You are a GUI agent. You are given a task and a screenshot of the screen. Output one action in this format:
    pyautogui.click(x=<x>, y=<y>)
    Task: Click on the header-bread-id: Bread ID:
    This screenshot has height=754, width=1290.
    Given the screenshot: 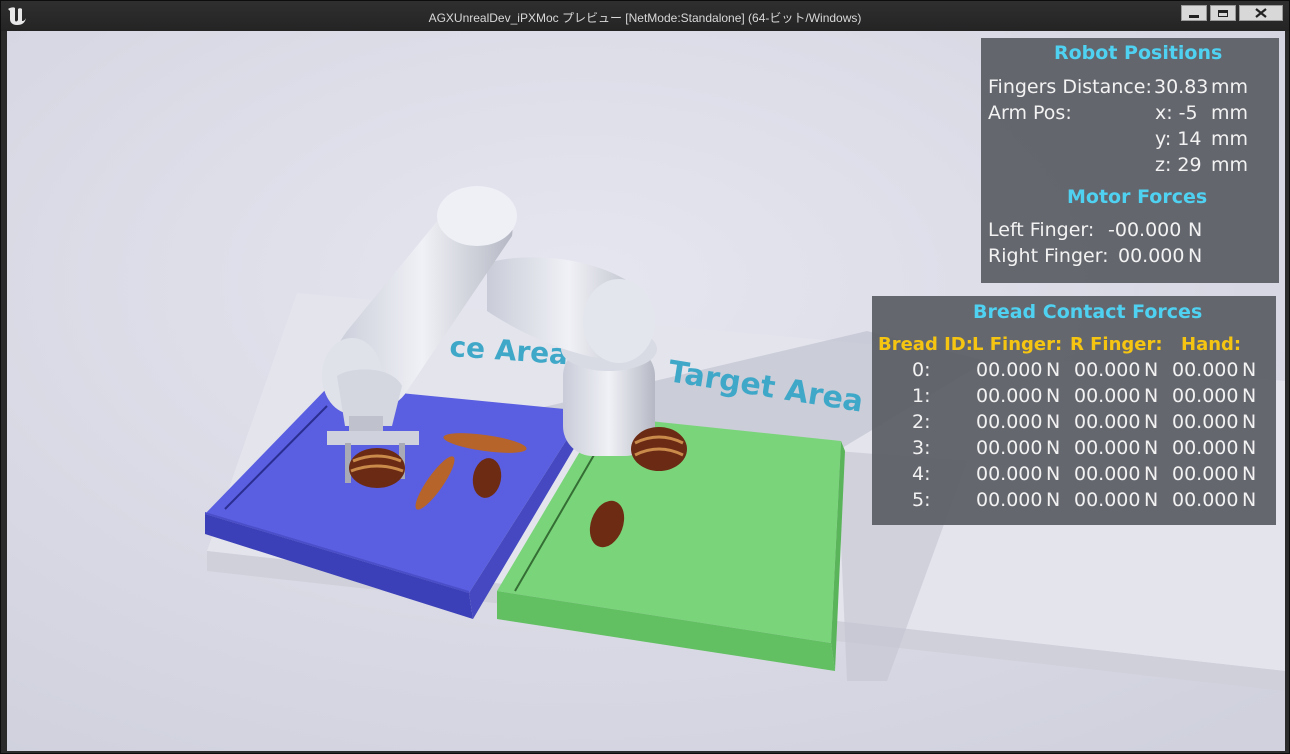 What is the action you would take?
    pyautogui.click(x=925, y=344)
    